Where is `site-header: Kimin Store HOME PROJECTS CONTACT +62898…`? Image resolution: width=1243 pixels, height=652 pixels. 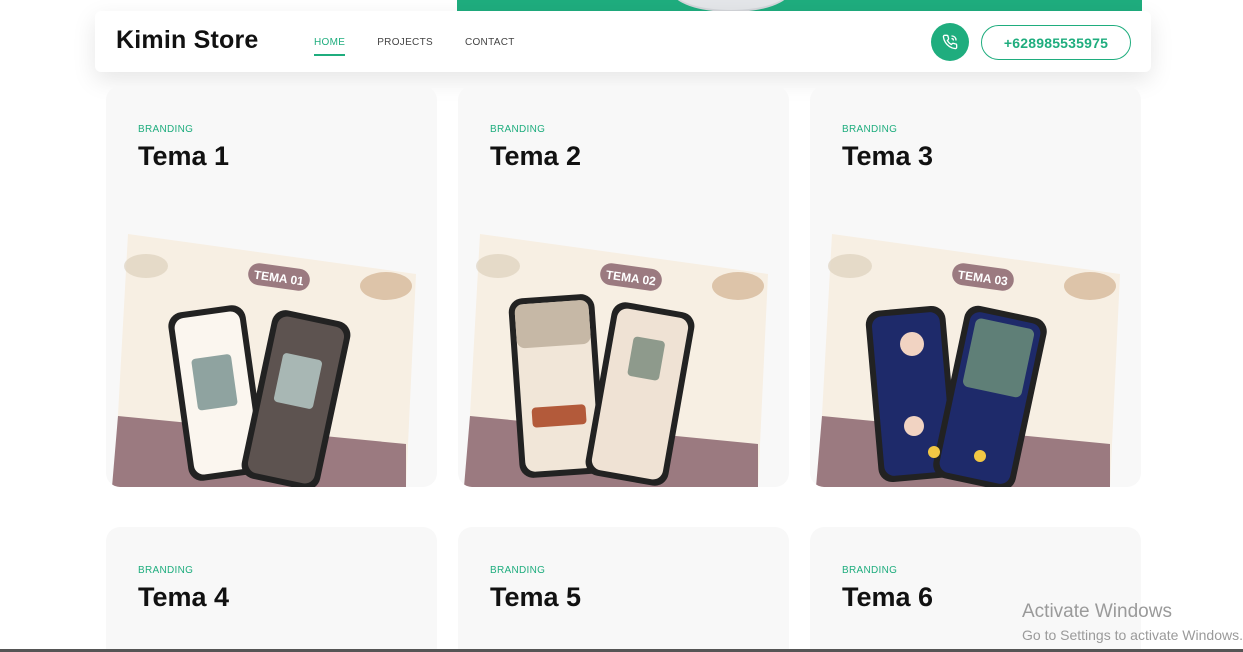
site-header: Kimin Store HOME PROJECTS CONTACT +62898… is located at coordinates (623, 41).